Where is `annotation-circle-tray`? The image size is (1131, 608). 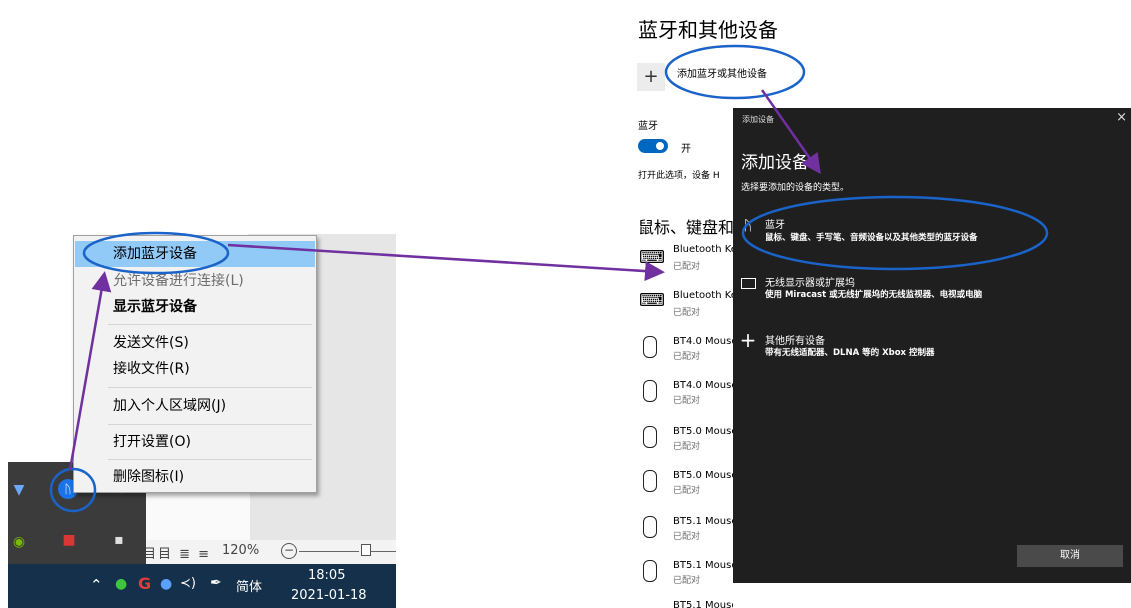
annotation-circle-tray is located at coordinates (73, 490).